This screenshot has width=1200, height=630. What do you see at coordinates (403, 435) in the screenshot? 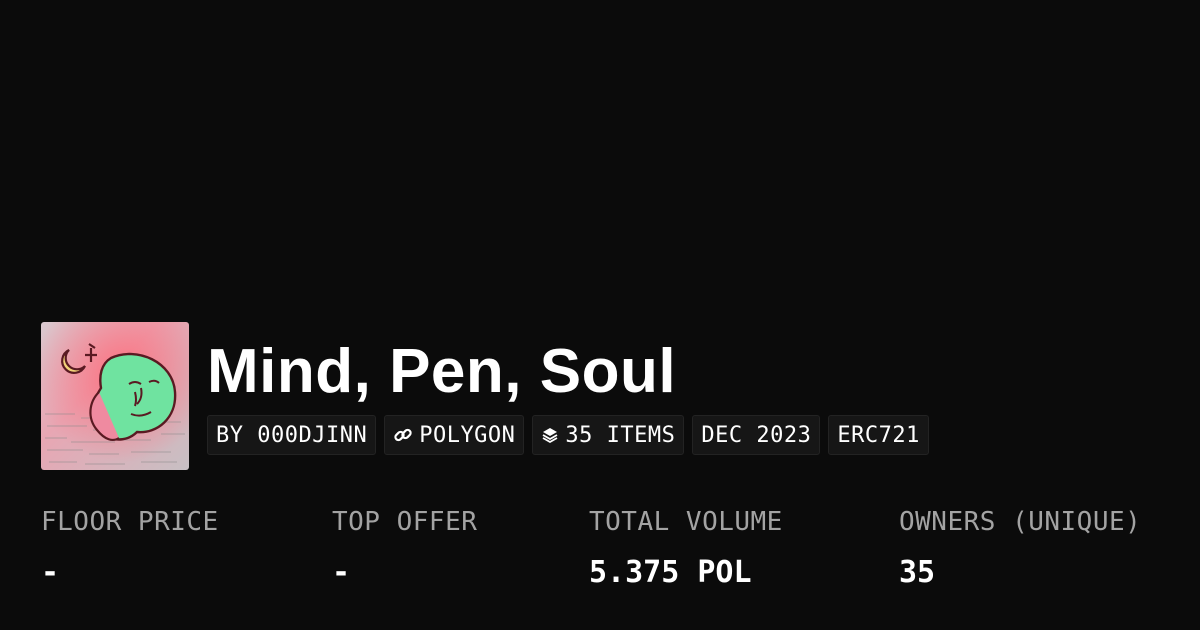
I see `chain-link-icon` at bounding box center [403, 435].